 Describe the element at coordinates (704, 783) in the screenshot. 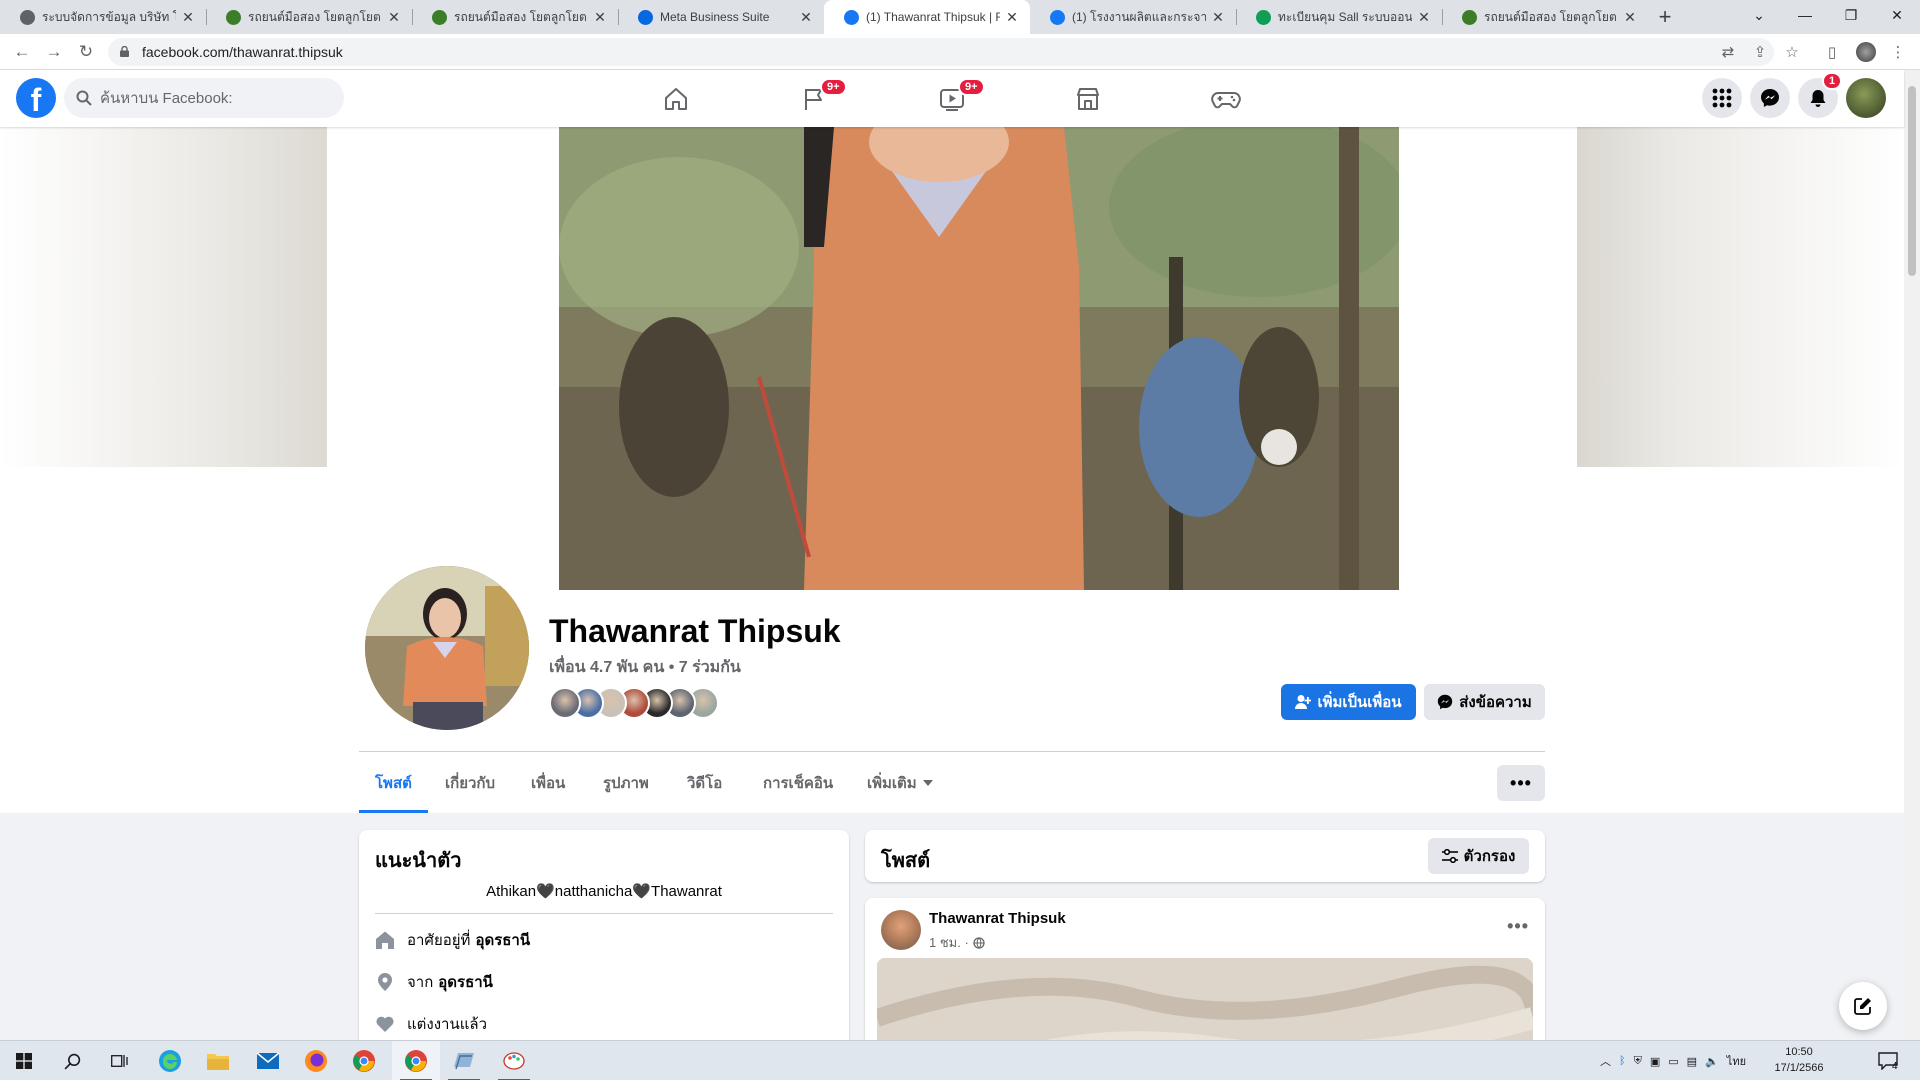

I see `tab-videos: วิดีโอ` at that location.